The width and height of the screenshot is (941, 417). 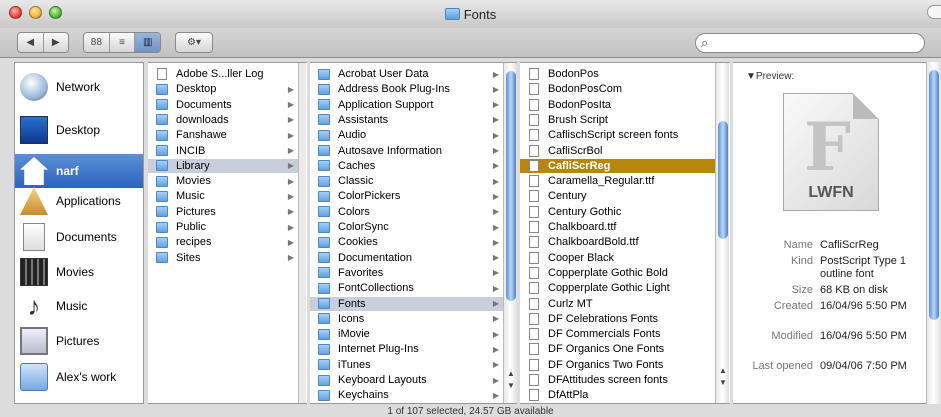 I want to click on list-item: Documentation ▶, so click(x=406, y=258).